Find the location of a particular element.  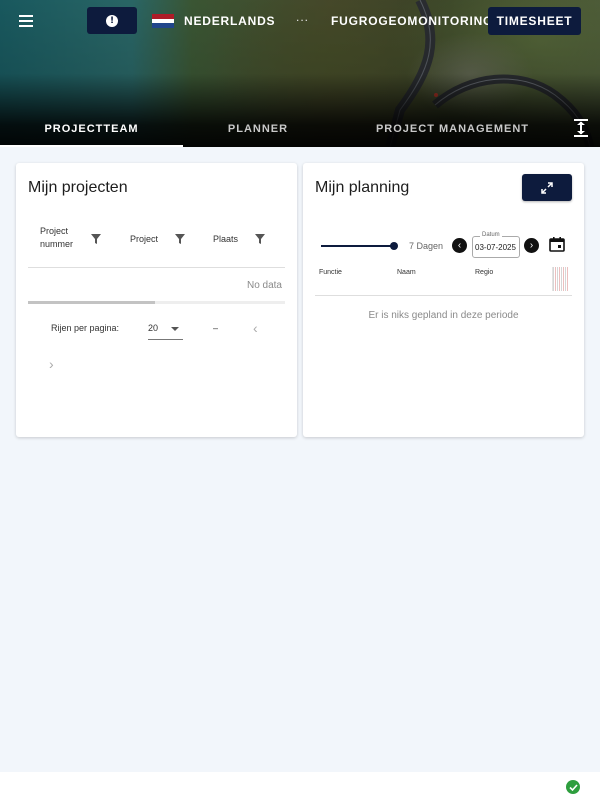

horizontal-scrollbar is located at coordinates (156, 302).